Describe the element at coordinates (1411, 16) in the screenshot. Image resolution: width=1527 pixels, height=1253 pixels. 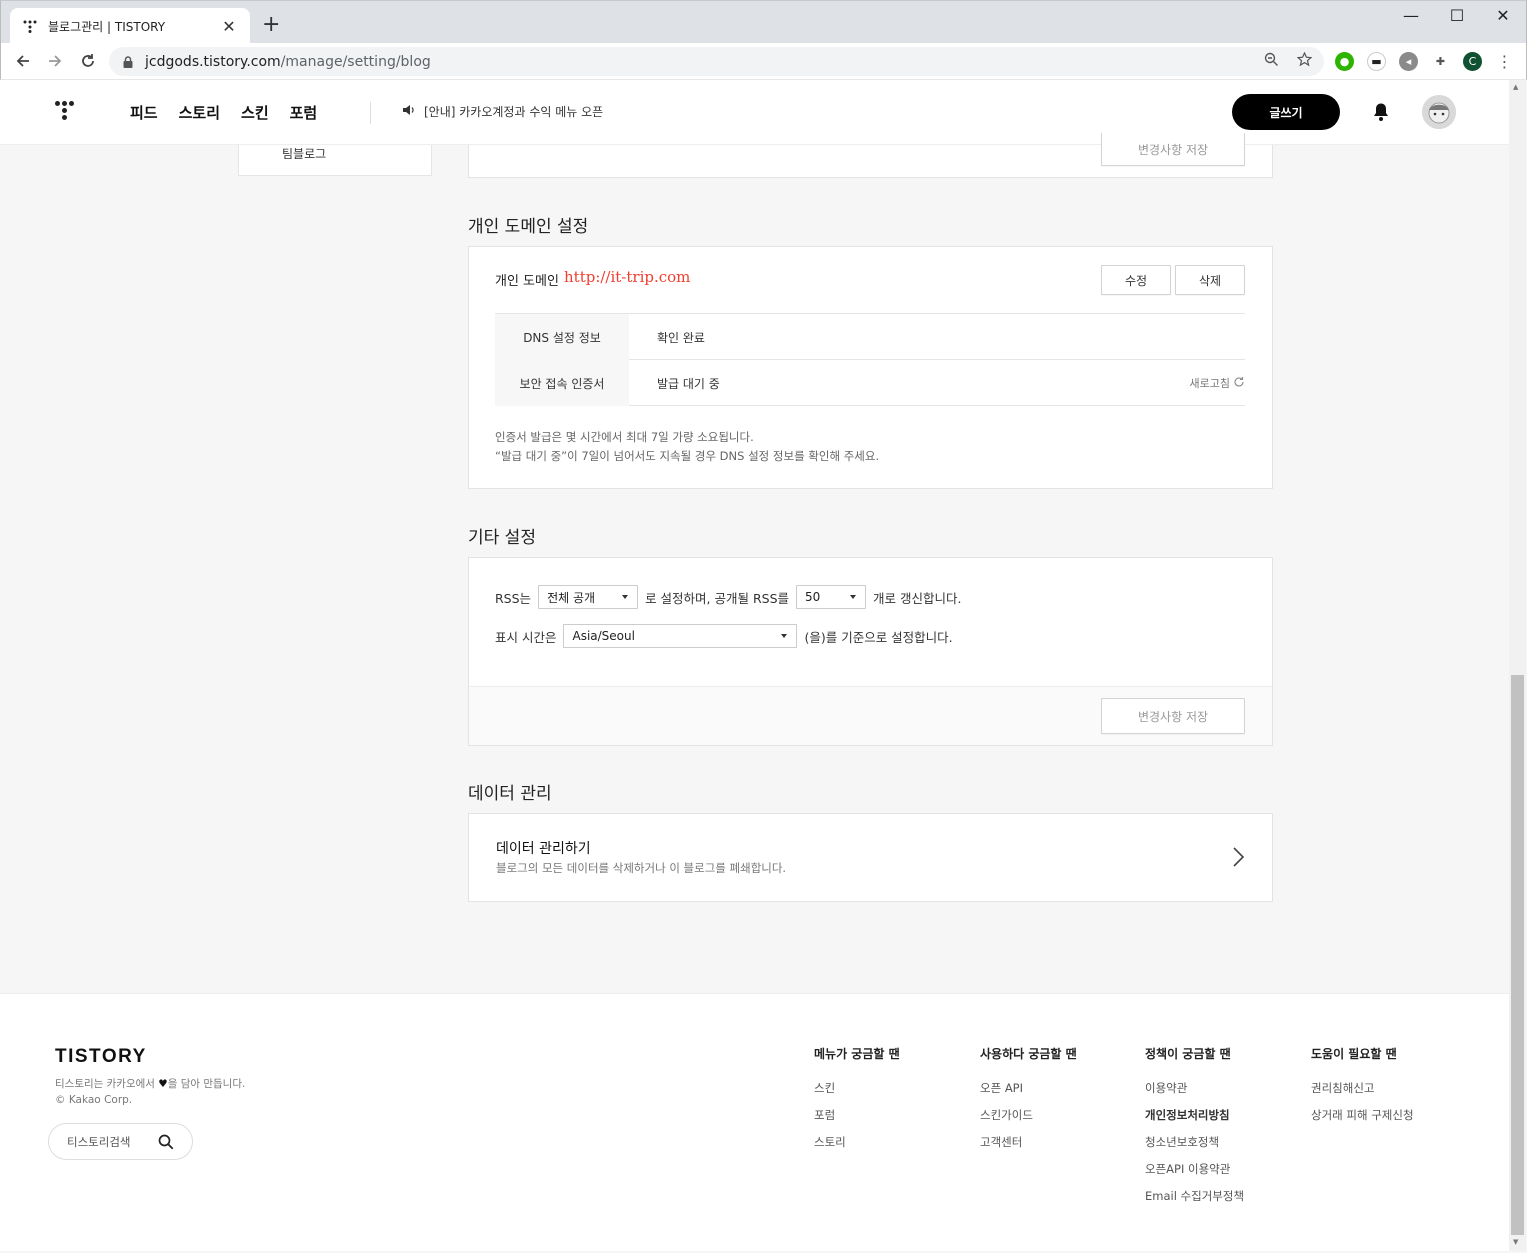
I see `minimize-icon: —` at that location.